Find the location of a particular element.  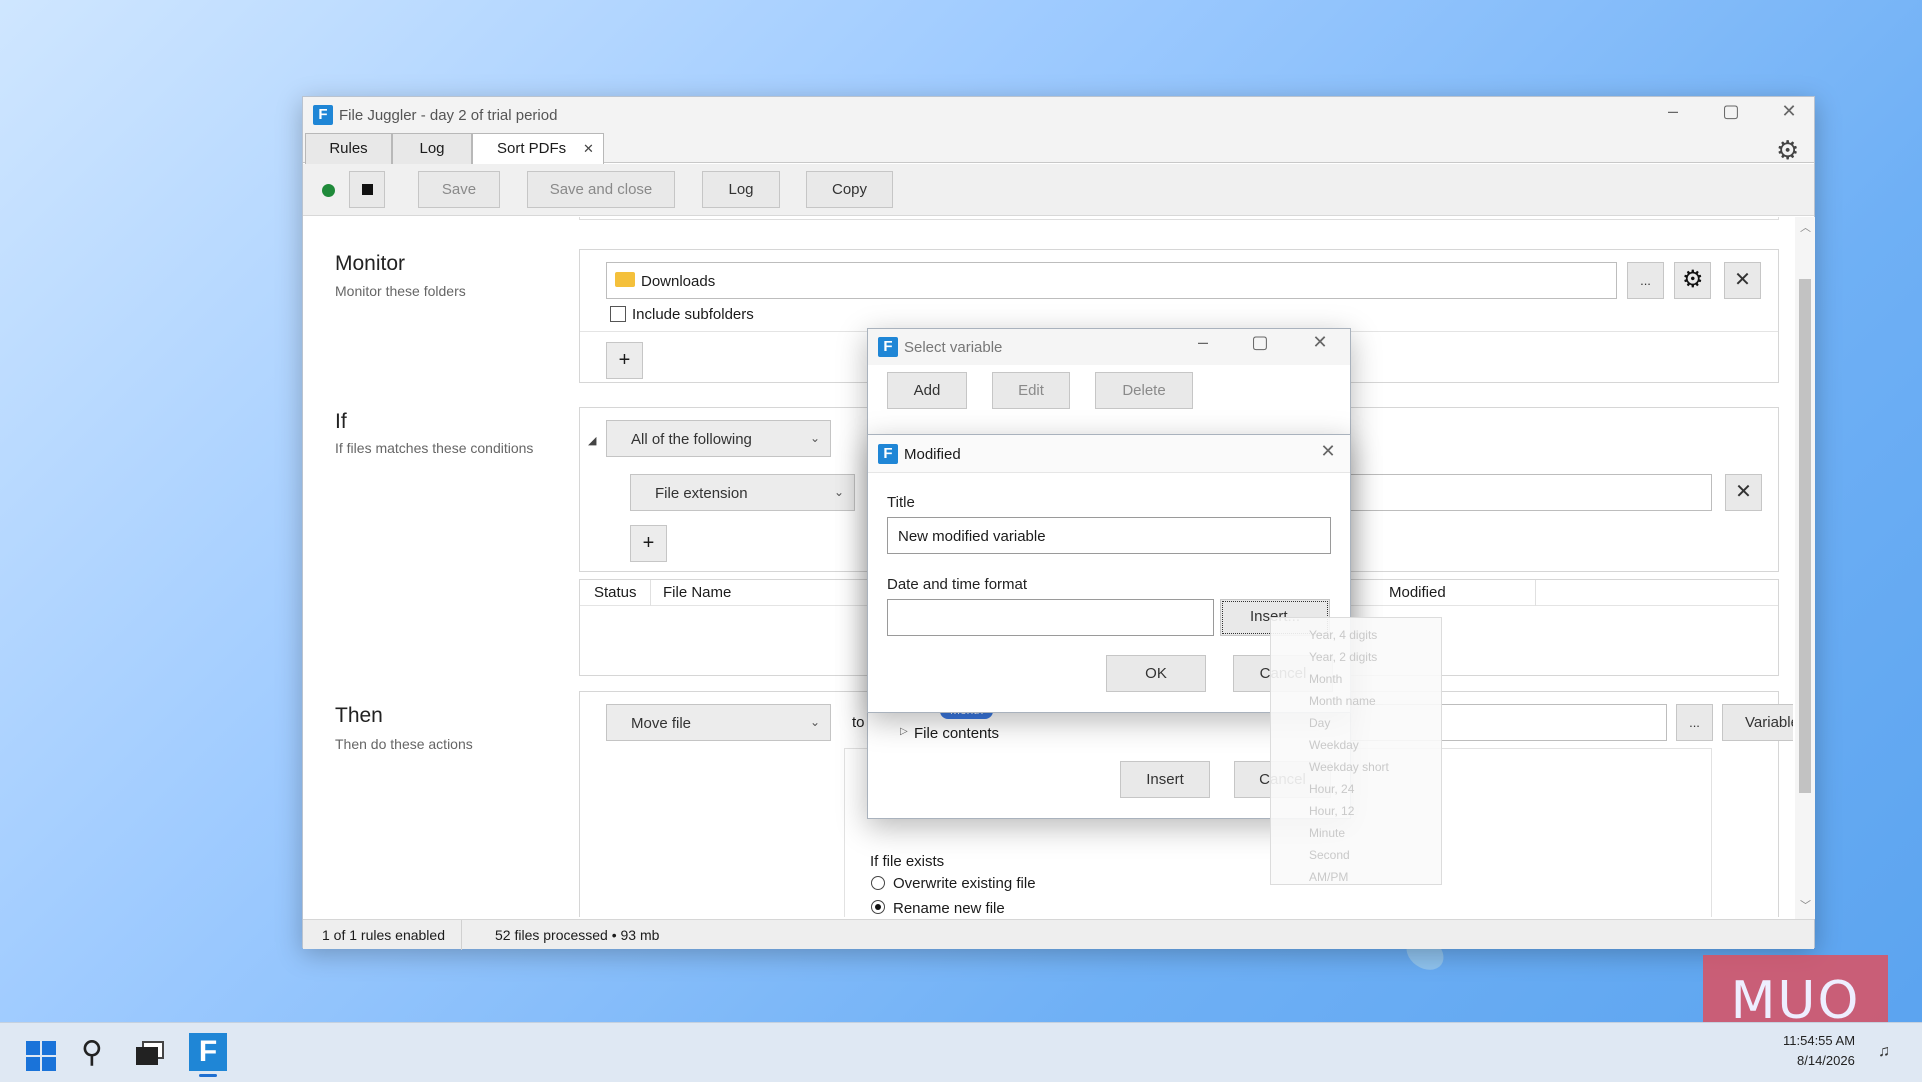

status-divider is located at coordinates (461, 935).